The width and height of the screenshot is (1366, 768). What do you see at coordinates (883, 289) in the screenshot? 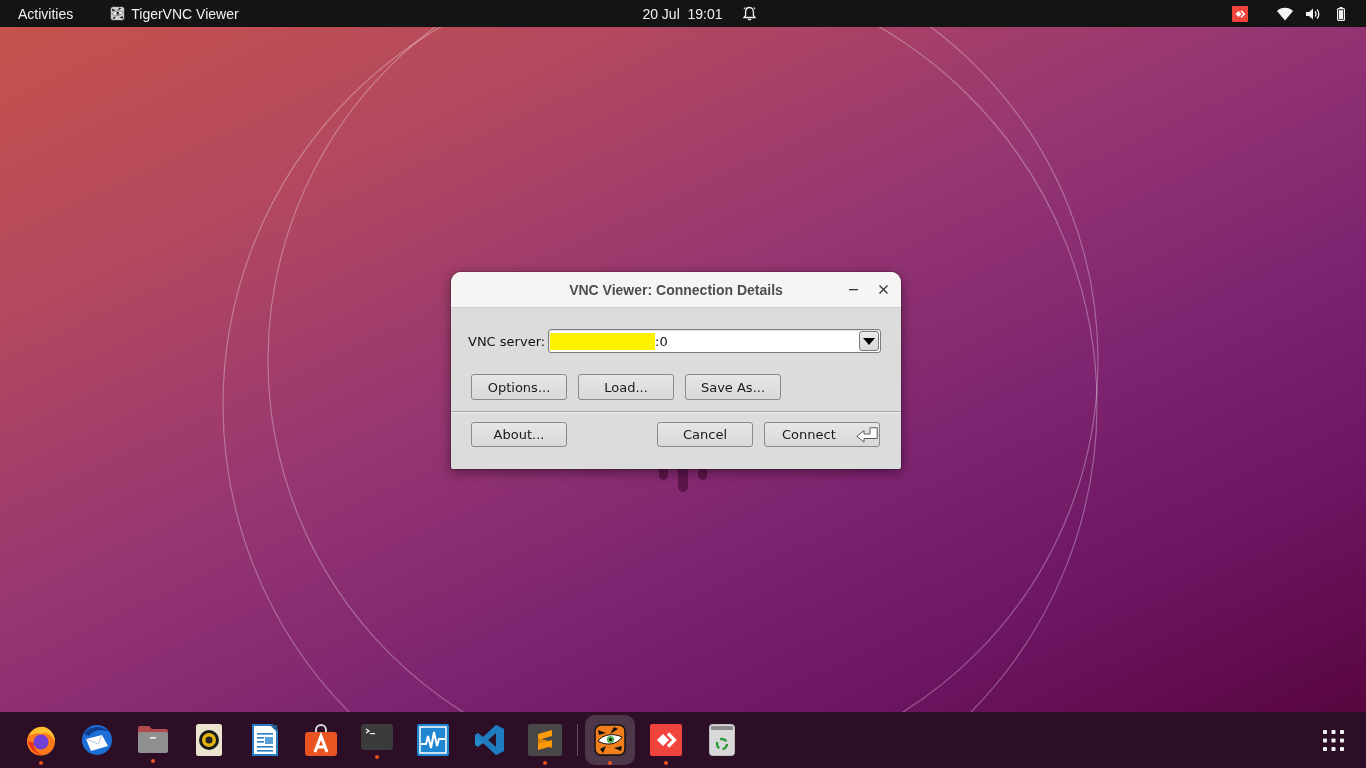
I see `close-icon` at bounding box center [883, 289].